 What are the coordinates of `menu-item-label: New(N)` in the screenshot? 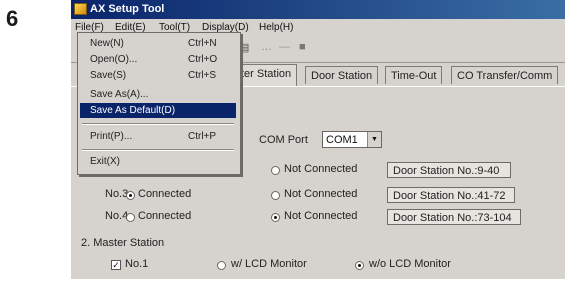 It's located at (107, 43).